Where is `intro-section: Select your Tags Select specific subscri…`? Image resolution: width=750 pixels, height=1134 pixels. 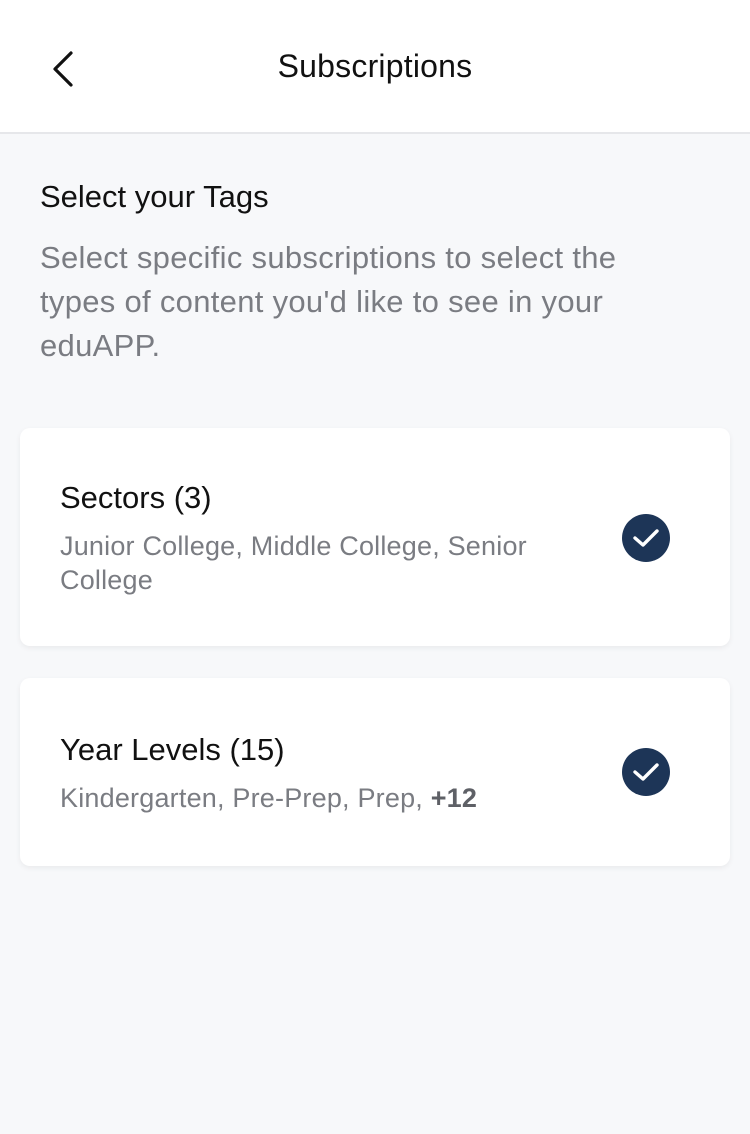 intro-section: Select your Tags Select specific subscri… is located at coordinates (370, 272).